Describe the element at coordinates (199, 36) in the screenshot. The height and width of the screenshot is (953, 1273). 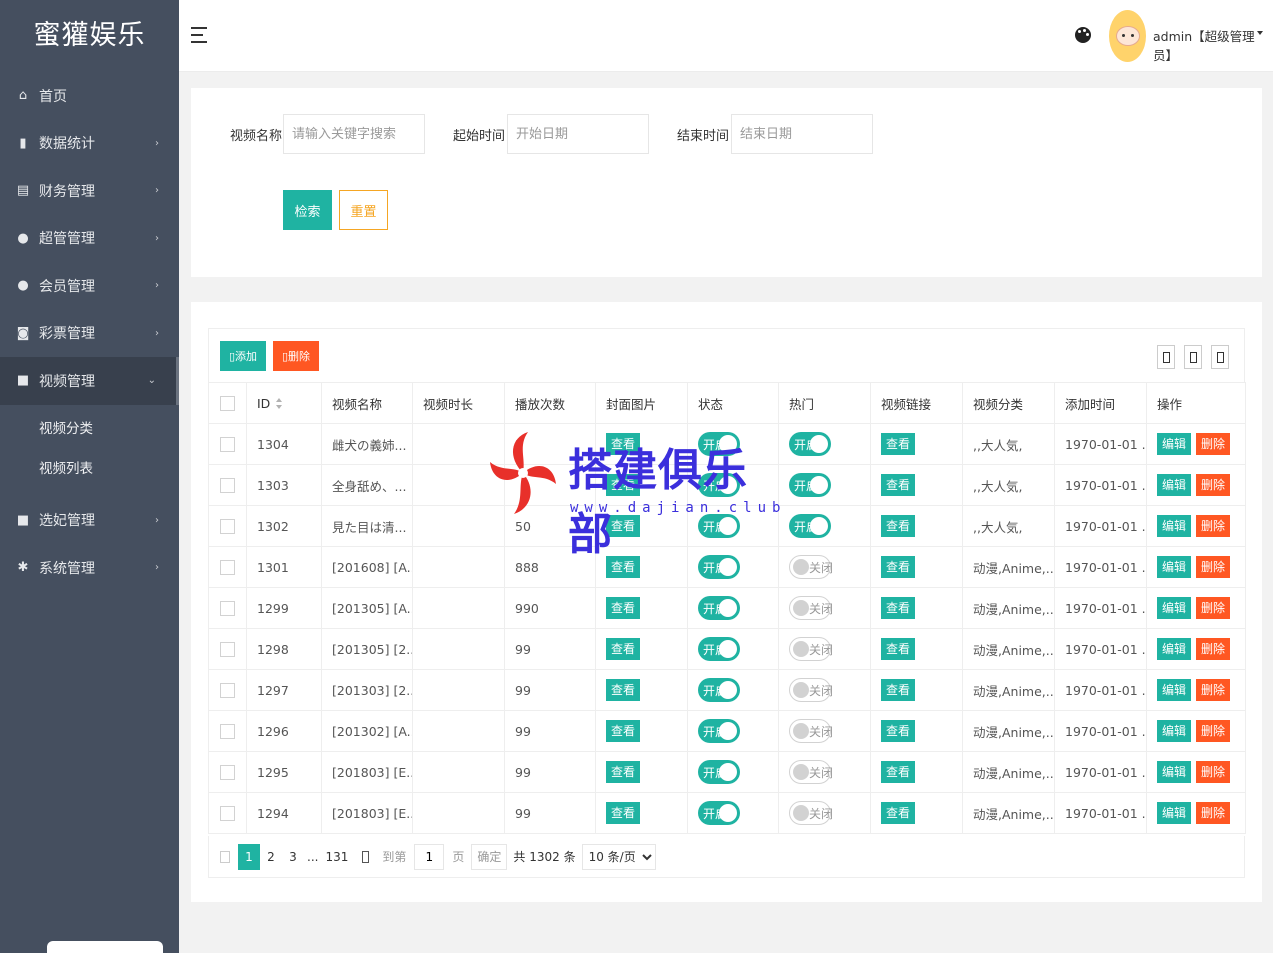
I see `menu-toggle-icon` at that location.